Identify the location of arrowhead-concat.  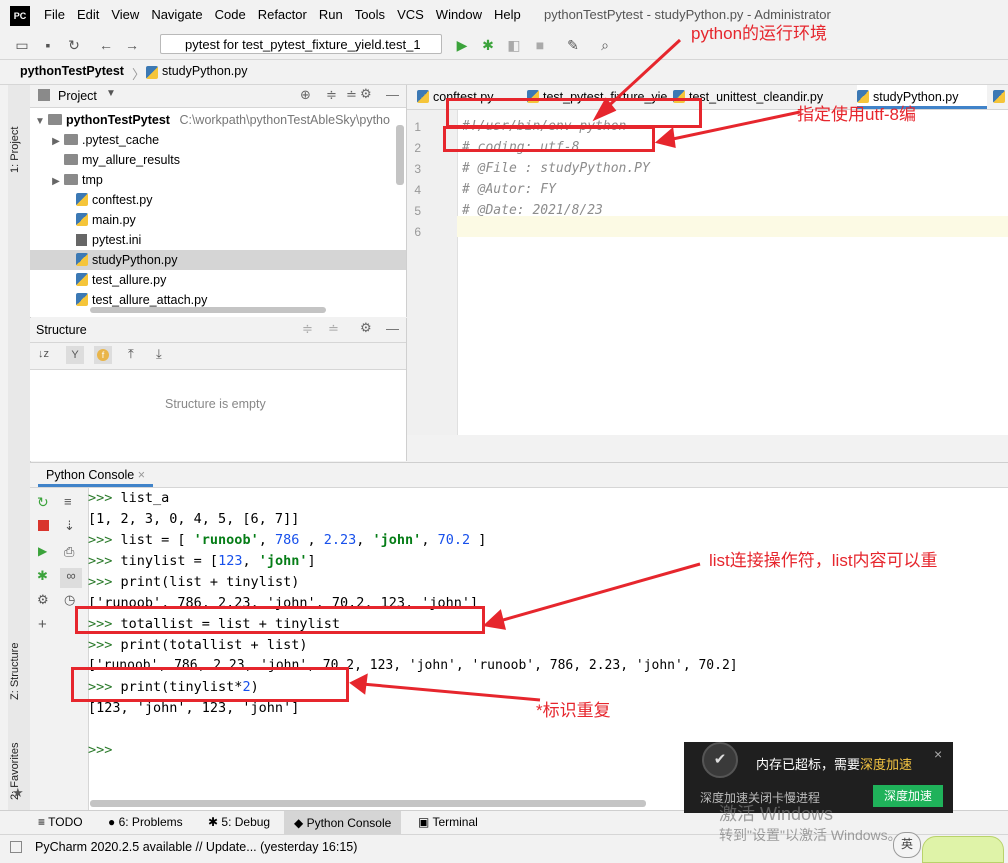
(494, 619).